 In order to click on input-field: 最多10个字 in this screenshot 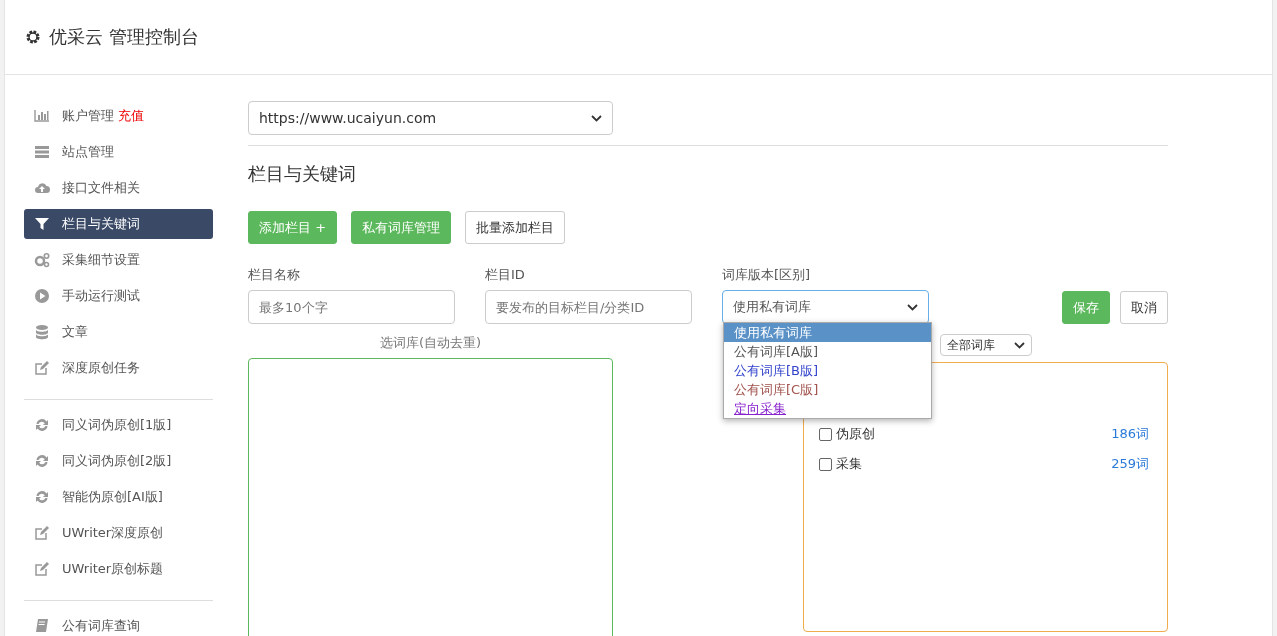, I will do `click(351, 307)`.